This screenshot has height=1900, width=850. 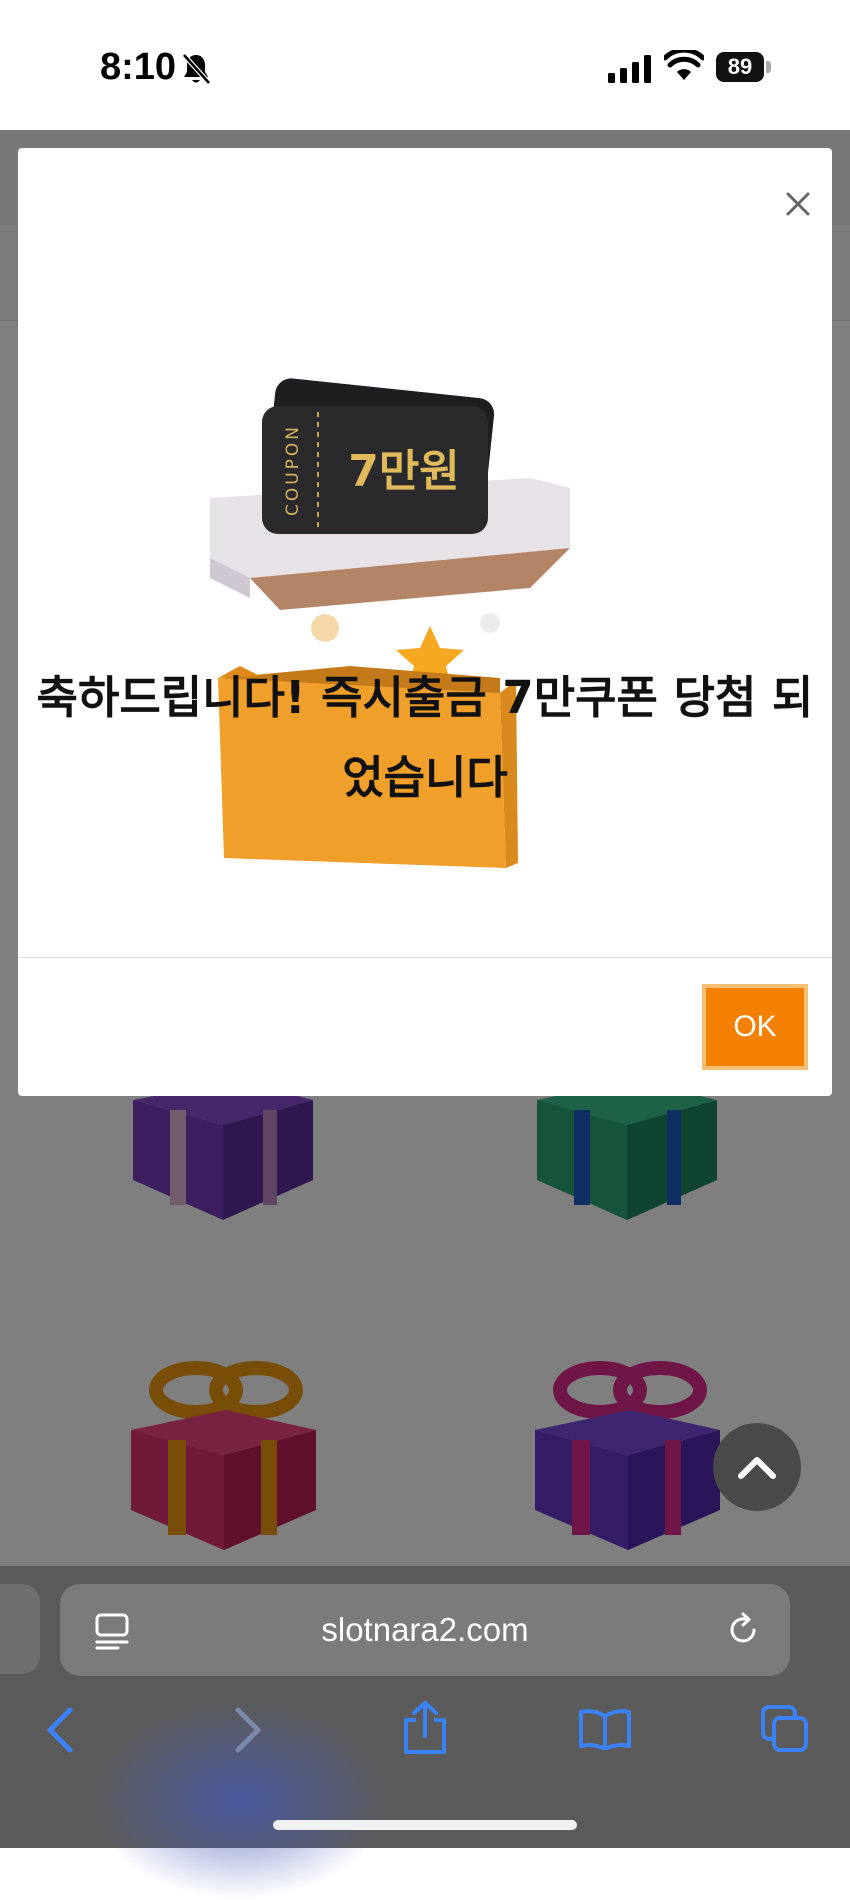 What do you see at coordinates (425, 737) in the screenshot?
I see `modal-message: 축하드립니다! 즉시출금 7만쿠폰 당첨 되었습니다` at bounding box center [425, 737].